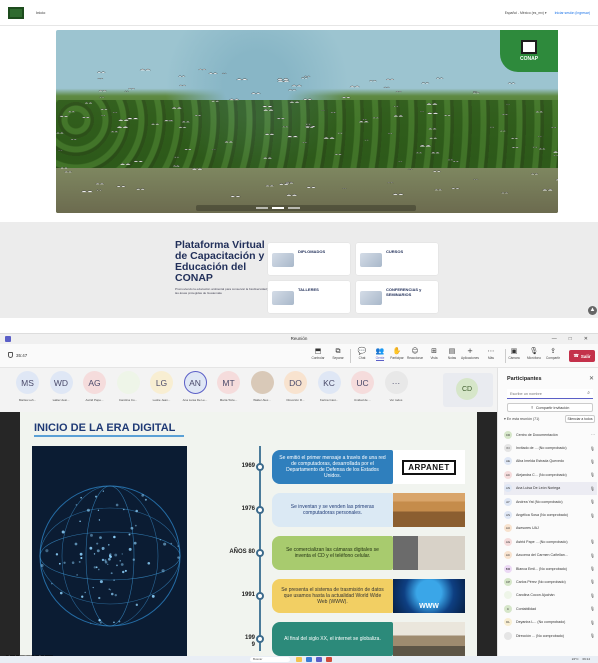 The width and height of the screenshot is (598, 663). What do you see at coordinates (580, 419) in the screenshot?
I see `mute-all-button: Silenciar a todos` at bounding box center [580, 419].